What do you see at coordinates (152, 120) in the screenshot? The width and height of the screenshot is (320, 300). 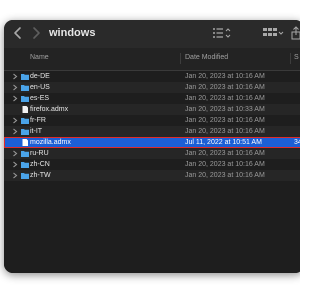 I see `list-item: fr-FR Jan 20, 2023 at 10:16 AM` at bounding box center [152, 120].